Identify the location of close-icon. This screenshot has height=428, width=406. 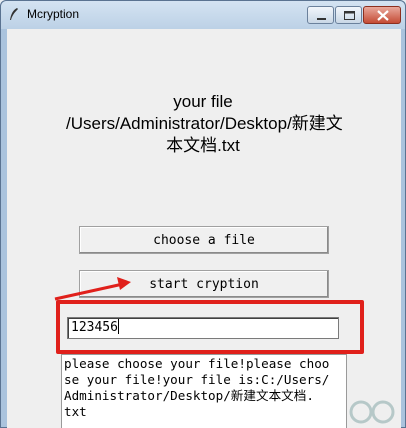
(383, 15).